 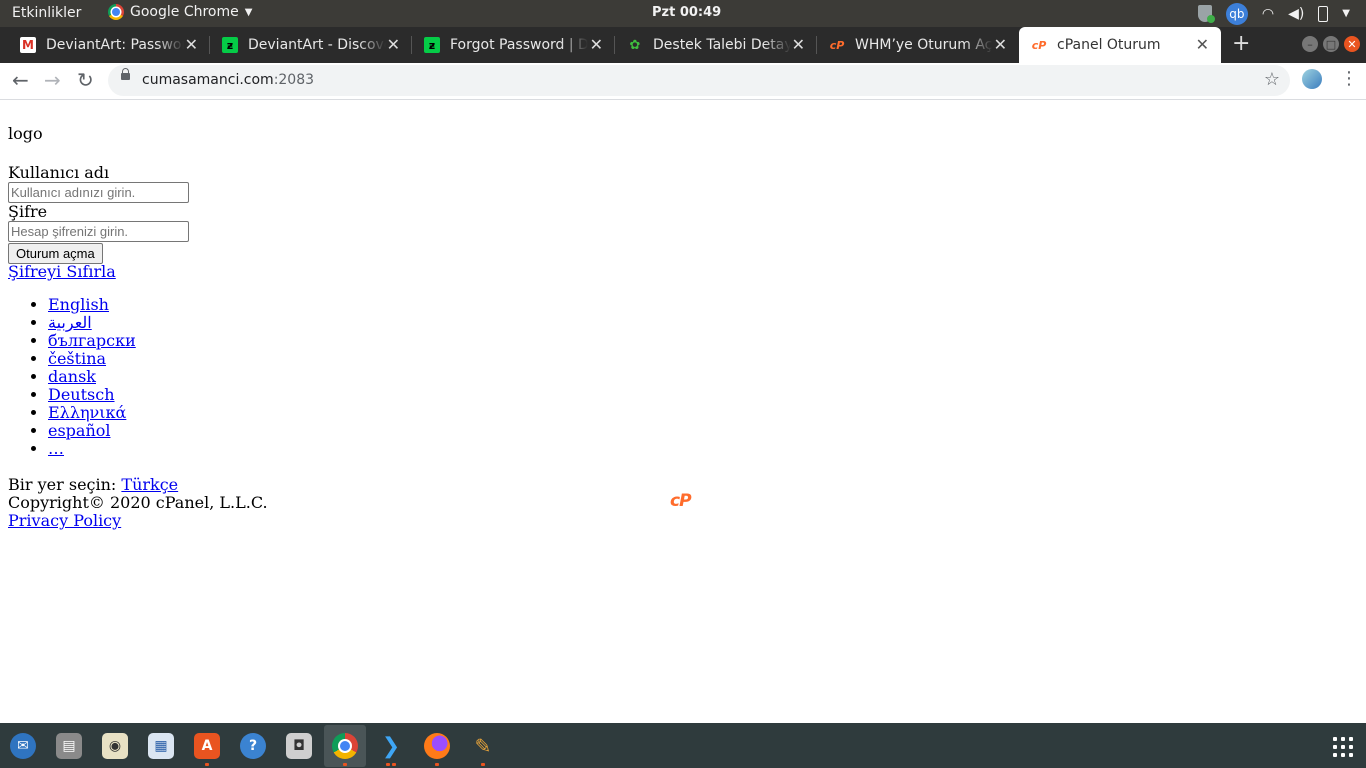 I want to click on lock-icon, so click(x=125, y=74).